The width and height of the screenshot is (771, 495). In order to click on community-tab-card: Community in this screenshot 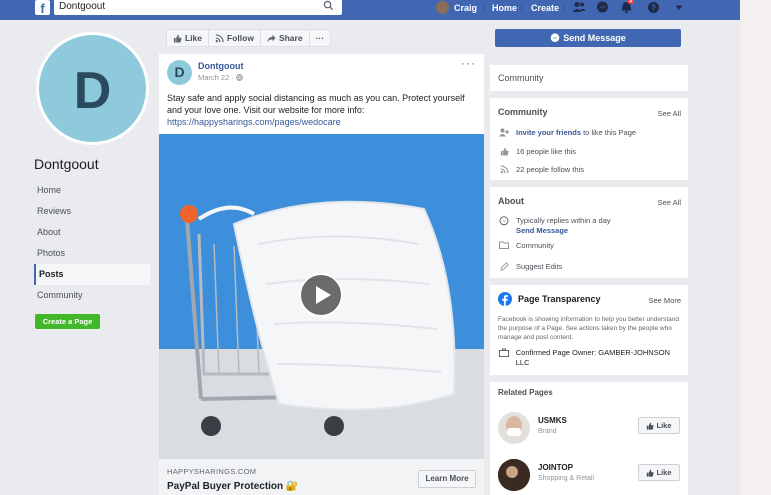, I will do `click(589, 78)`.